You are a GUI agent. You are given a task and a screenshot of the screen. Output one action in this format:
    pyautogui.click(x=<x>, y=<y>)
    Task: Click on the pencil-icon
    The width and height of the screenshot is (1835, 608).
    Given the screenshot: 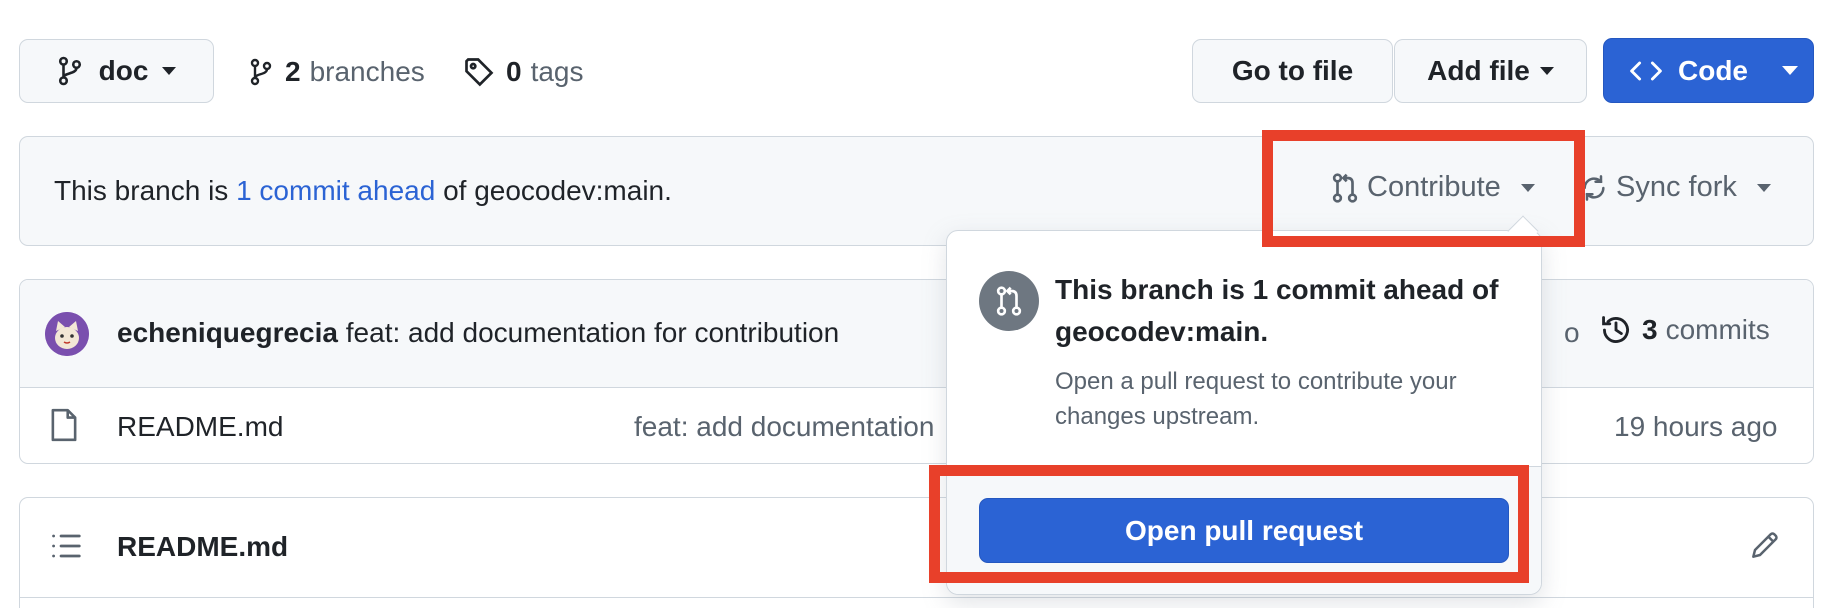 What is the action you would take?
    pyautogui.click(x=1765, y=545)
    